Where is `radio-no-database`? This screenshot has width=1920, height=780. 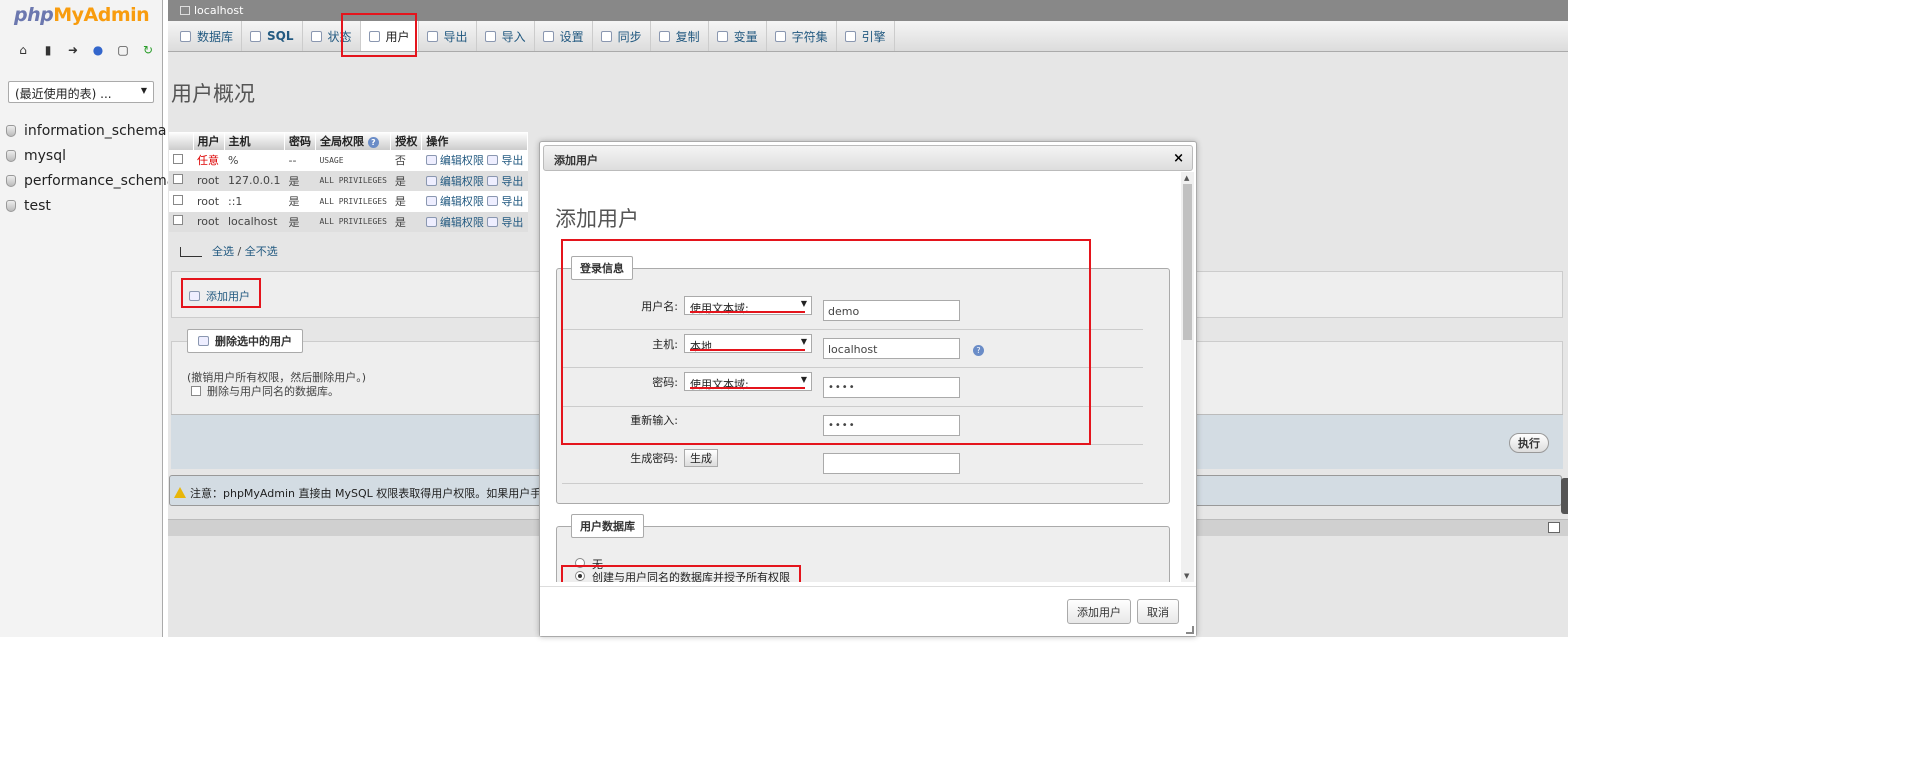 radio-no-database is located at coordinates (580, 563).